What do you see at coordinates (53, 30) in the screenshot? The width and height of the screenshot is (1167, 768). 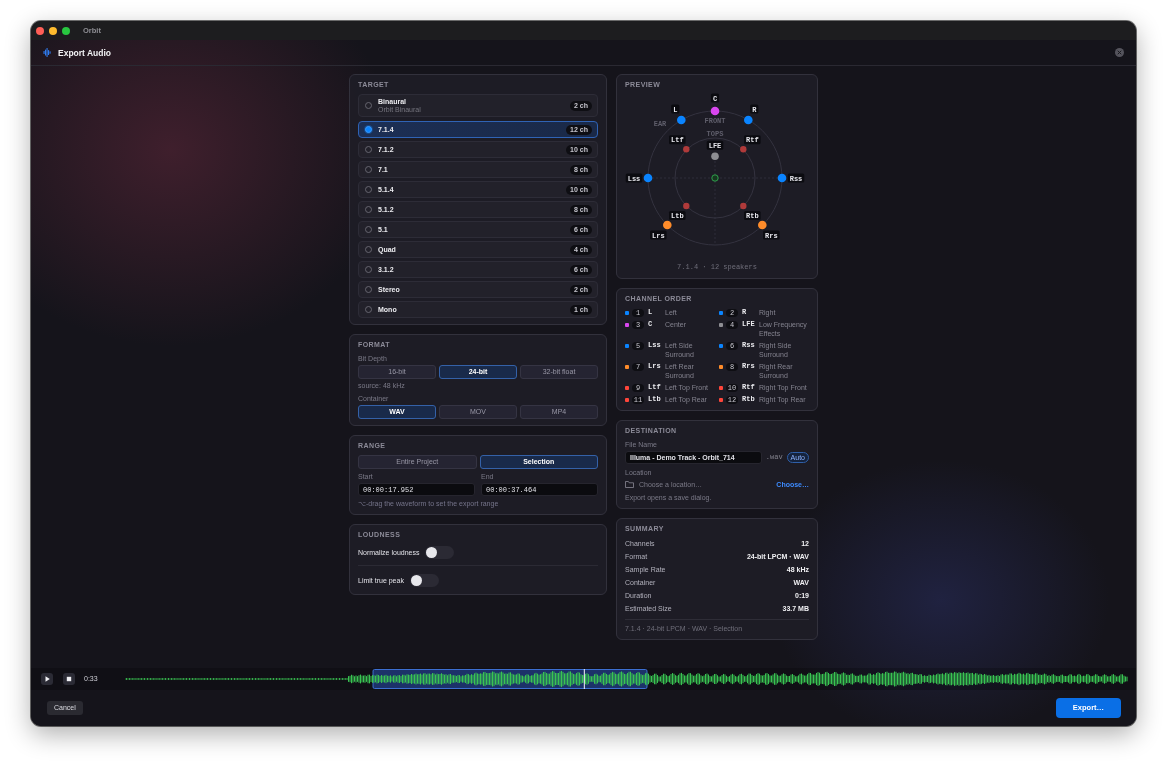 I see `window-minimize-button` at bounding box center [53, 30].